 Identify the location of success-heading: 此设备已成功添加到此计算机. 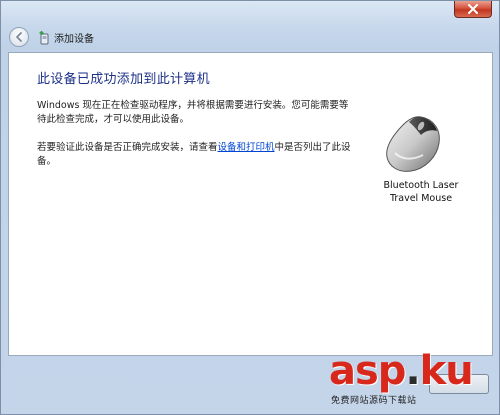
(123, 79).